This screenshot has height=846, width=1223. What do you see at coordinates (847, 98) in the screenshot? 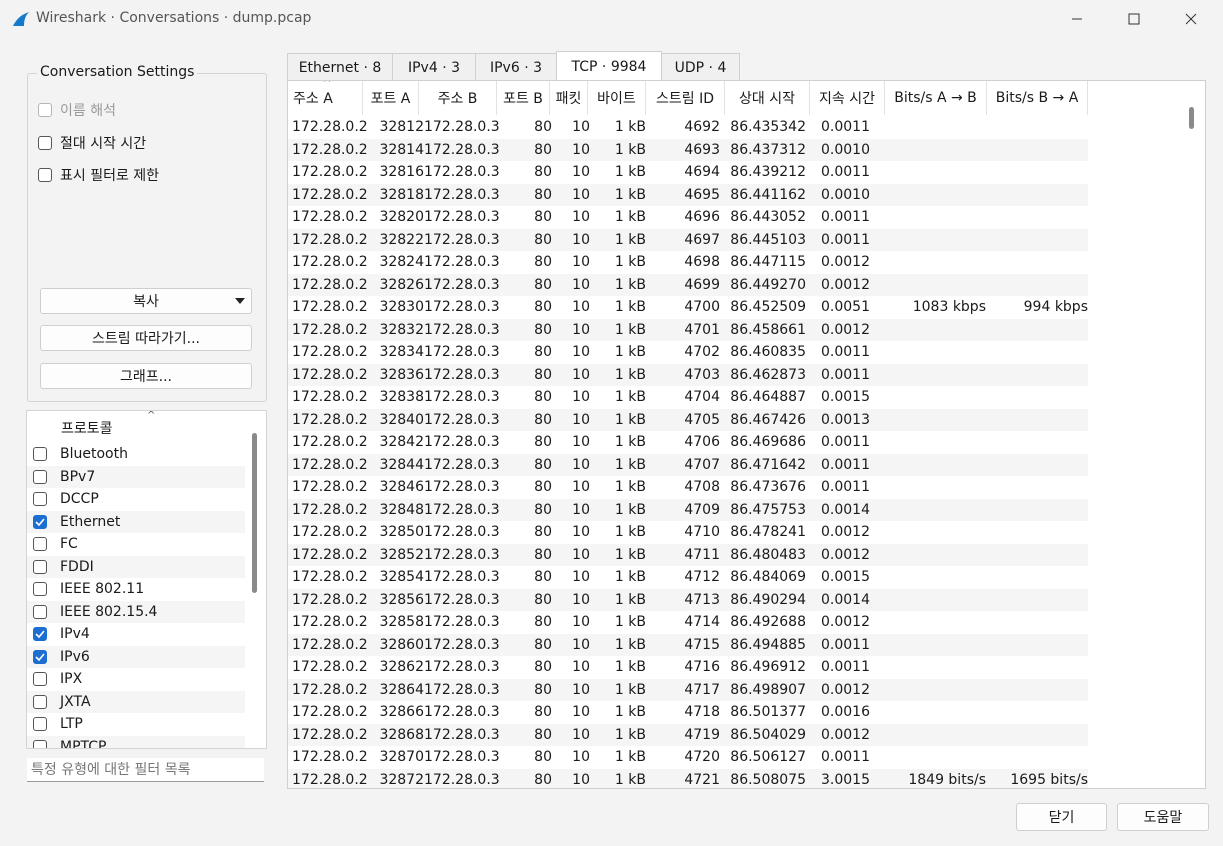
I see `column-header: 지속 시간` at bounding box center [847, 98].